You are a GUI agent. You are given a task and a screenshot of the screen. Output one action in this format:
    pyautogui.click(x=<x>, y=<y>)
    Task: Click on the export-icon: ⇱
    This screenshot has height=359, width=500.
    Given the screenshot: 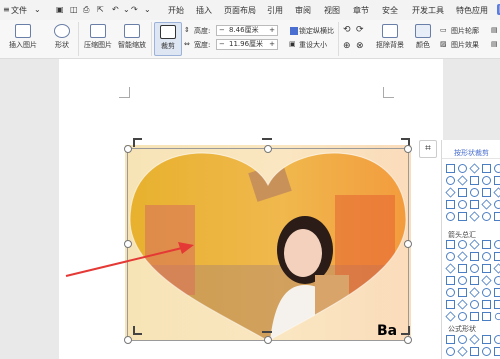 What is the action you would take?
    pyautogui.click(x=100, y=9)
    